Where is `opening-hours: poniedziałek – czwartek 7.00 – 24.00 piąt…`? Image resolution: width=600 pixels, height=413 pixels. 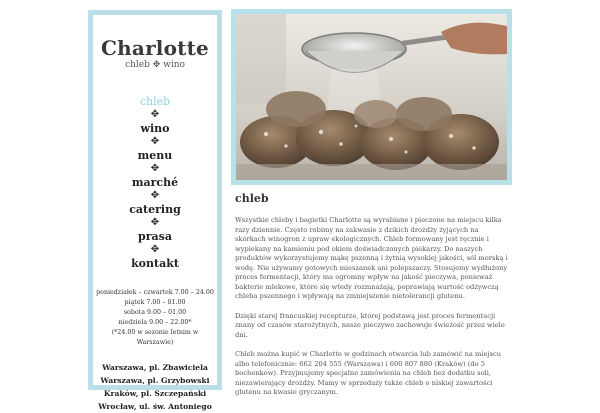
opening-hours: poniedziałek – czwartek 7.00 – 24.00 piąt… is located at coordinates (155, 318).